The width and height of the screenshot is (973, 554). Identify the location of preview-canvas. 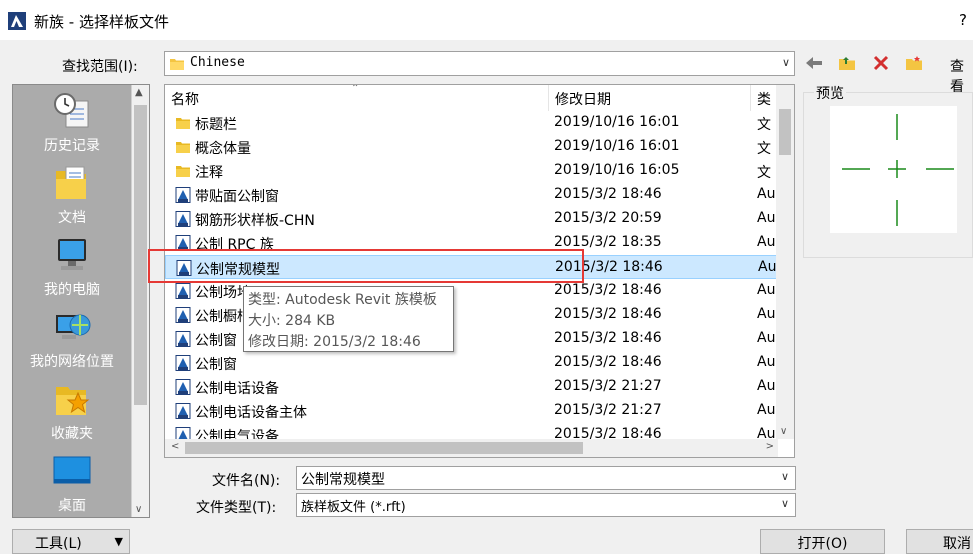
(893, 169).